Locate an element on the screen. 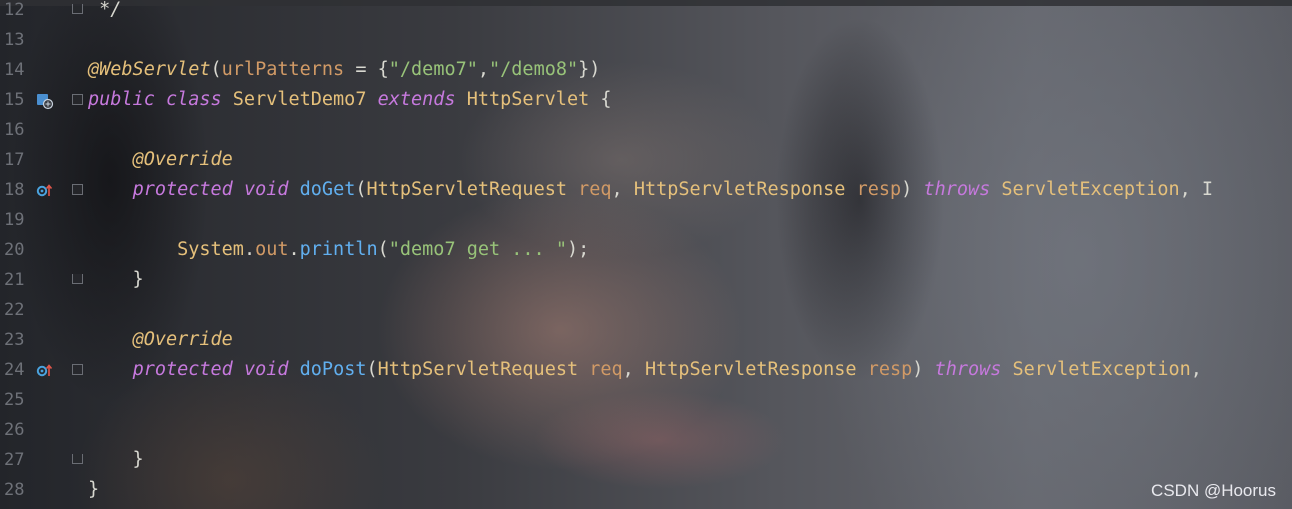 The image size is (1292, 509). code-token: extends is located at coordinates (422, 99).